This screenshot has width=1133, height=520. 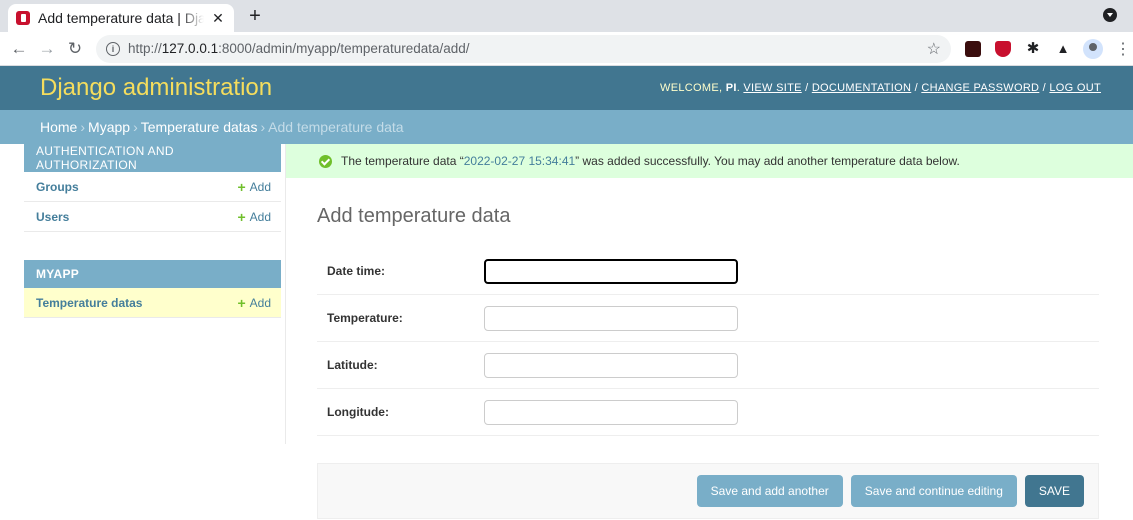 What do you see at coordinates (47, 49) in the screenshot?
I see `forward-icon: →` at bounding box center [47, 49].